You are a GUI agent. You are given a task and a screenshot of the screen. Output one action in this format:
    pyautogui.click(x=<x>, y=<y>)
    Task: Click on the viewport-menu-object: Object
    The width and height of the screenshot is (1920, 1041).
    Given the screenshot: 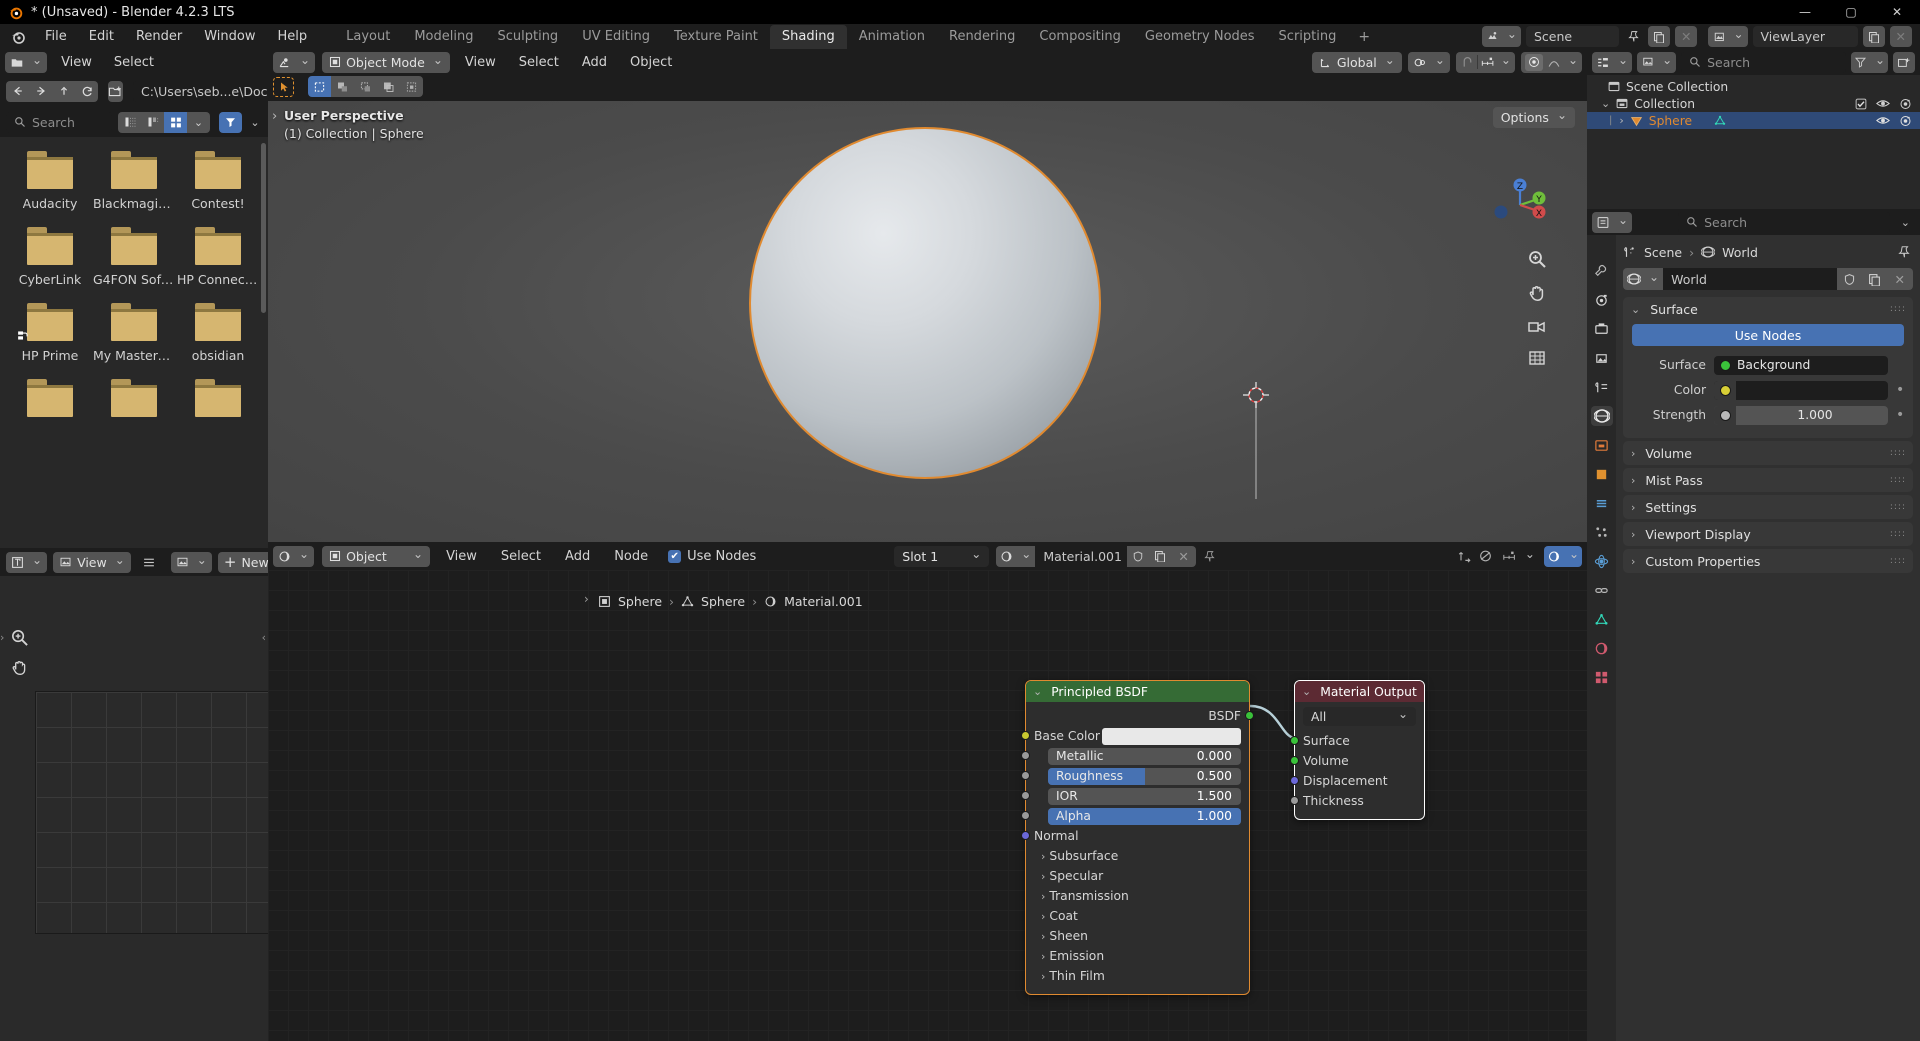 What is the action you would take?
    pyautogui.click(x=651, y=62)
    